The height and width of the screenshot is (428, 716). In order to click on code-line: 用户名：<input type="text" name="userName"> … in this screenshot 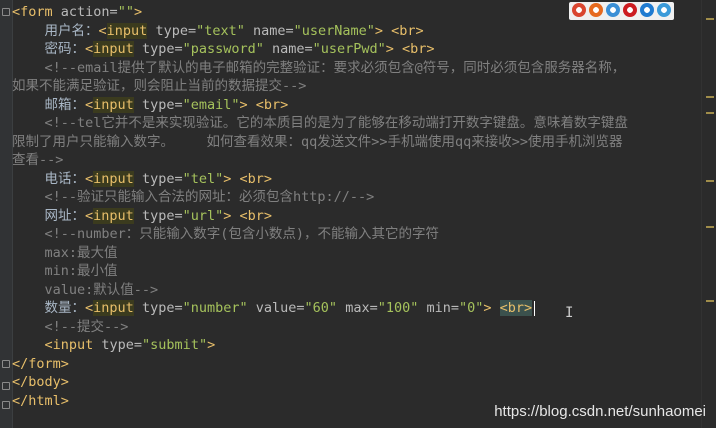, I will do `click(357, 31)`.